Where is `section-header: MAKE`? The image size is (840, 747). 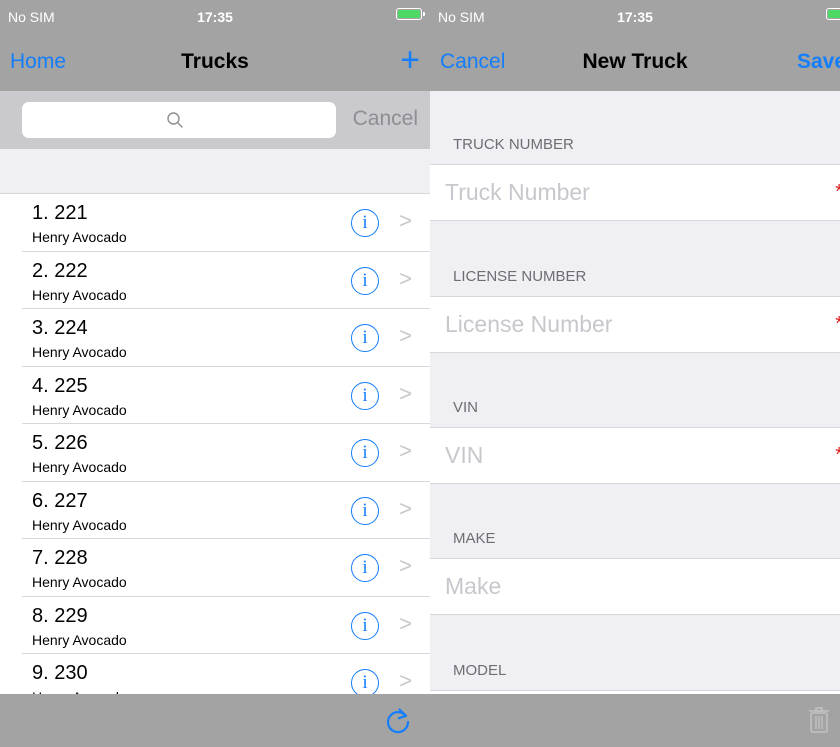
section-header: MAKE is located at coordinates (474, 538).